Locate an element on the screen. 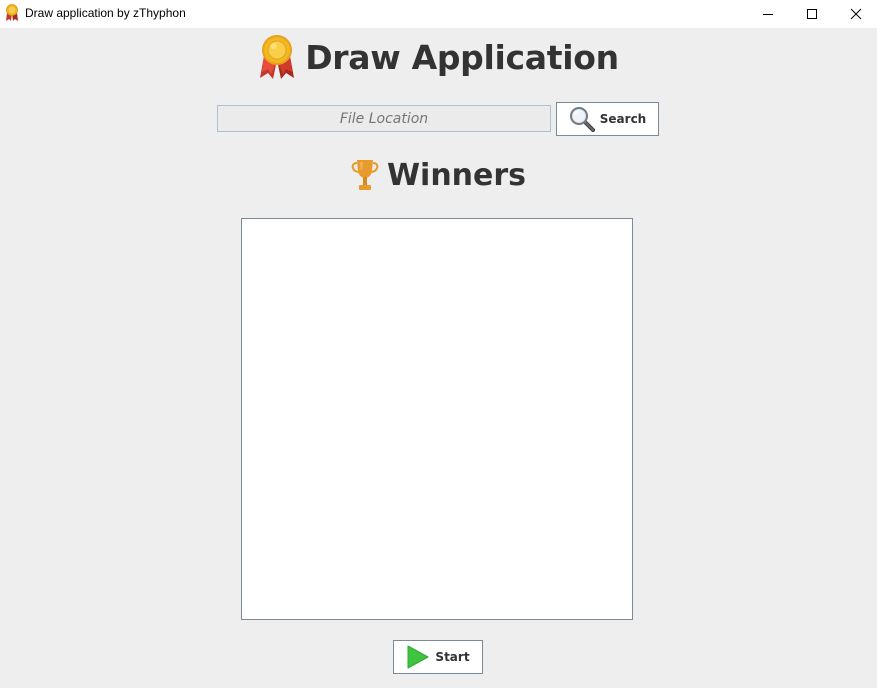 Image resolution: width=877 pixels, height=688 pixels. close-icon is located at coordinates (856, 14).